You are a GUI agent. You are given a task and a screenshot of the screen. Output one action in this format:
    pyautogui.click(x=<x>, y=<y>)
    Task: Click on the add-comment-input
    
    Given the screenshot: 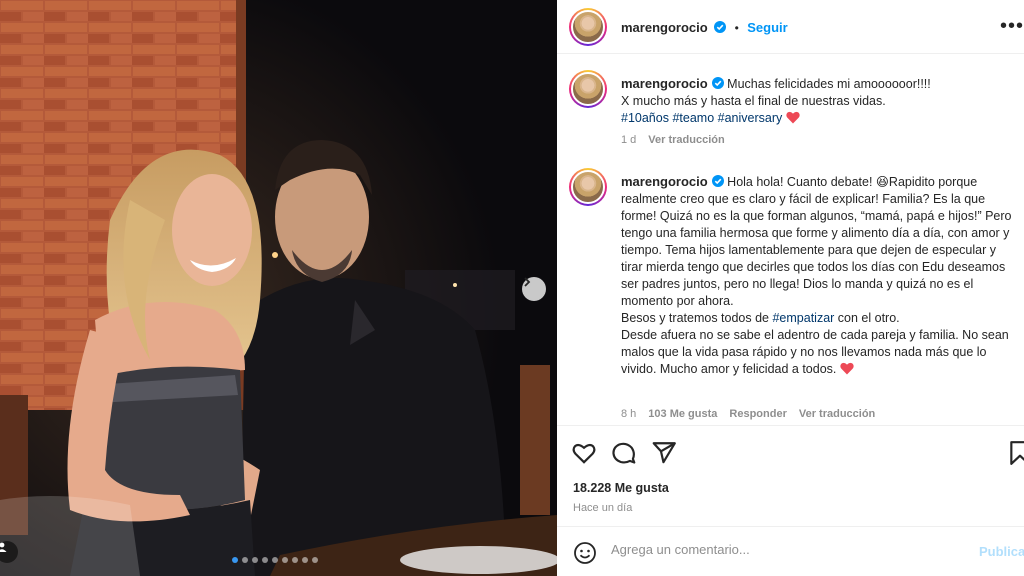 What is the action you would take?
    pyautogui.click(x=781, y=549)
    